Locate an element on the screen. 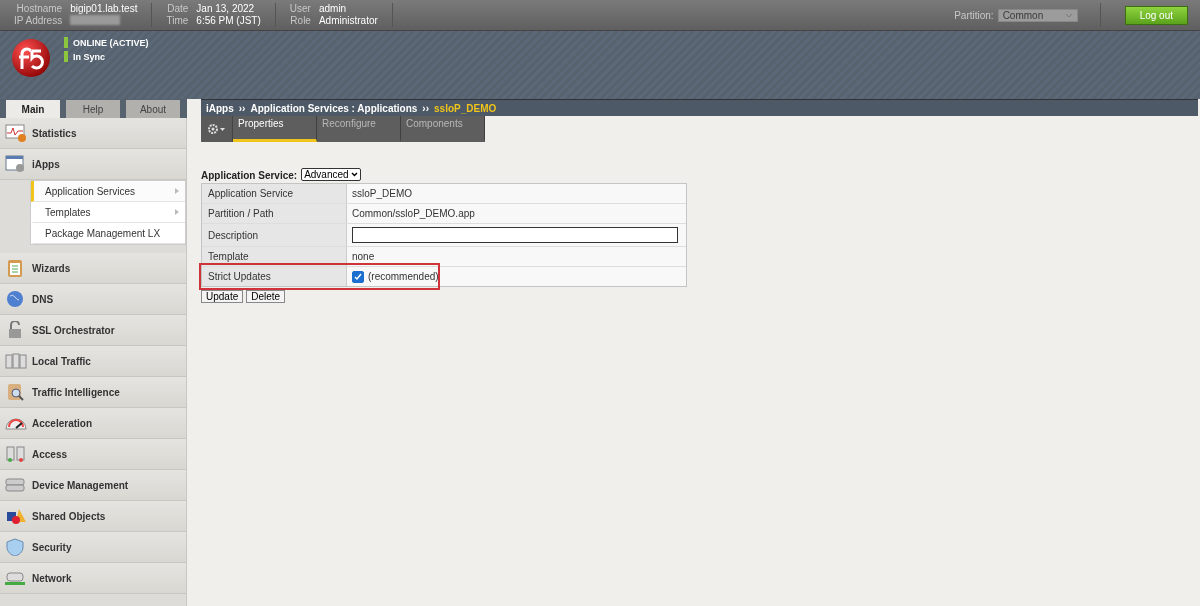 This screenshot has height=606, width=1200. form-button: Delete is located at coordinates (266, 296).